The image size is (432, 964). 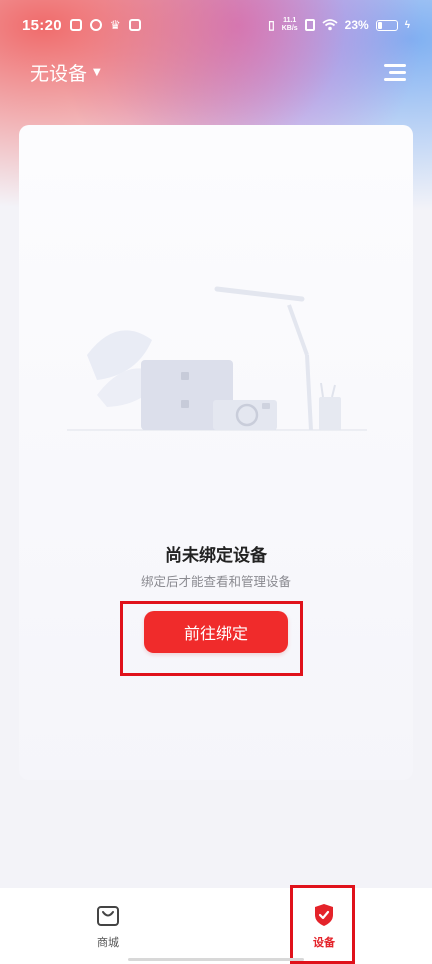 What do you see at coordinates (115, 25) in the screenshot?
I see `crown-icon: ♛` at bounding box center [115, 25].